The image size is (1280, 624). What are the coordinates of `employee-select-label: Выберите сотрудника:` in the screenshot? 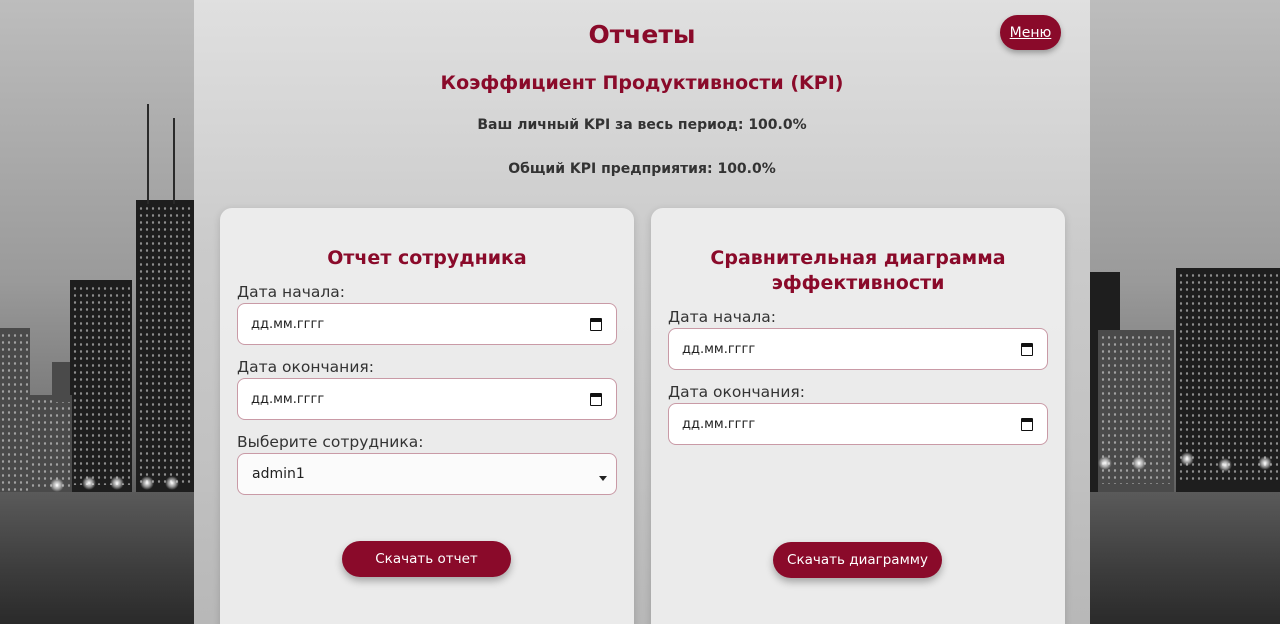 It's located at (330, 442).